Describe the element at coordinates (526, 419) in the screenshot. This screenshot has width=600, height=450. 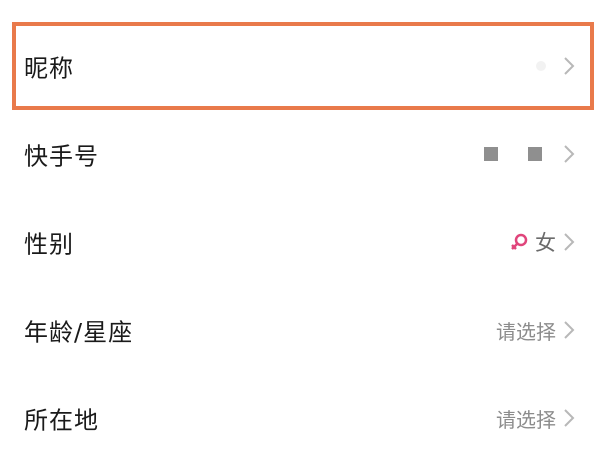
I see `location-value: 请选择` at that location.